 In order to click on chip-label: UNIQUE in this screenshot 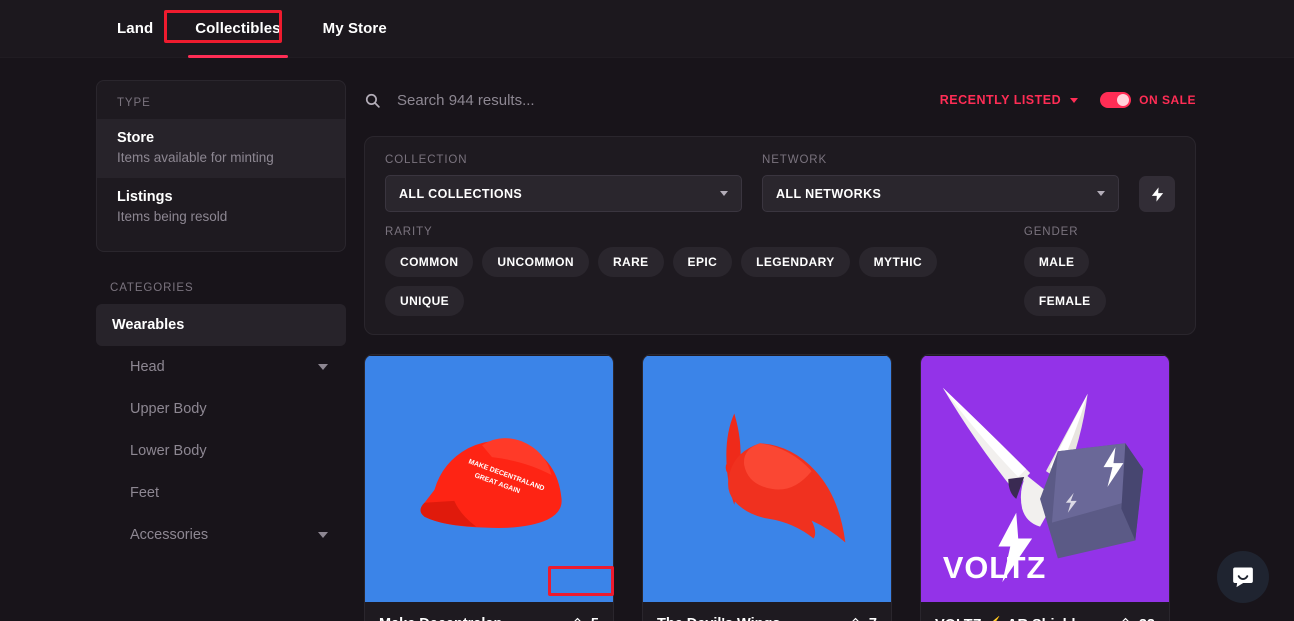, I will do `click(425, 301)`.